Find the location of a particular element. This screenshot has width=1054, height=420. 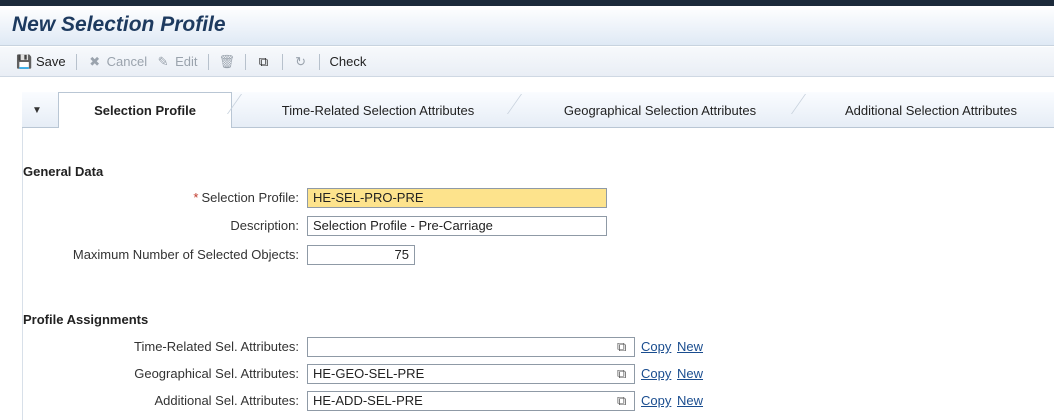

description-input: Selection Profile - Pre-Carriage is located at coordinates (457, 226).